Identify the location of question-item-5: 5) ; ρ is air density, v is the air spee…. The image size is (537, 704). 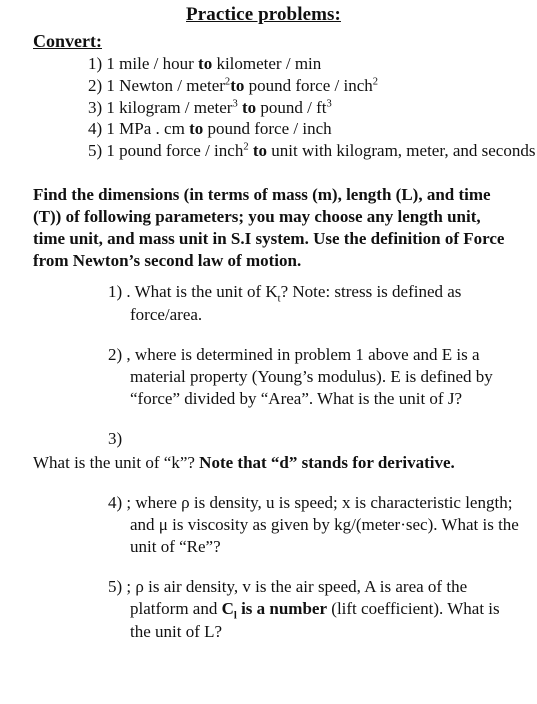
(313, 609).